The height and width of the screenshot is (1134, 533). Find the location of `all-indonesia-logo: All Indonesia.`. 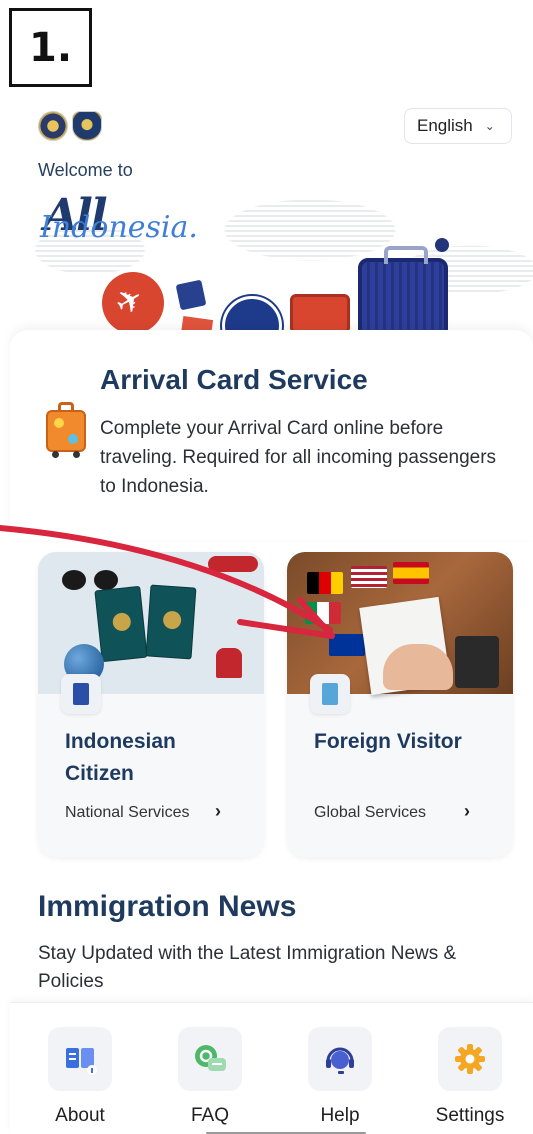

all-indonesia-logo: All Indonesia. is located at coordinates (119, 217).